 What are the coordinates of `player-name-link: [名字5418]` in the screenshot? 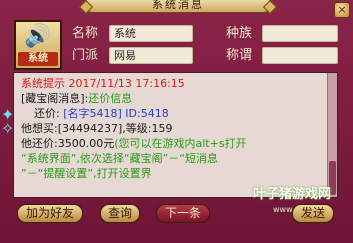 It's located at (92, 113).